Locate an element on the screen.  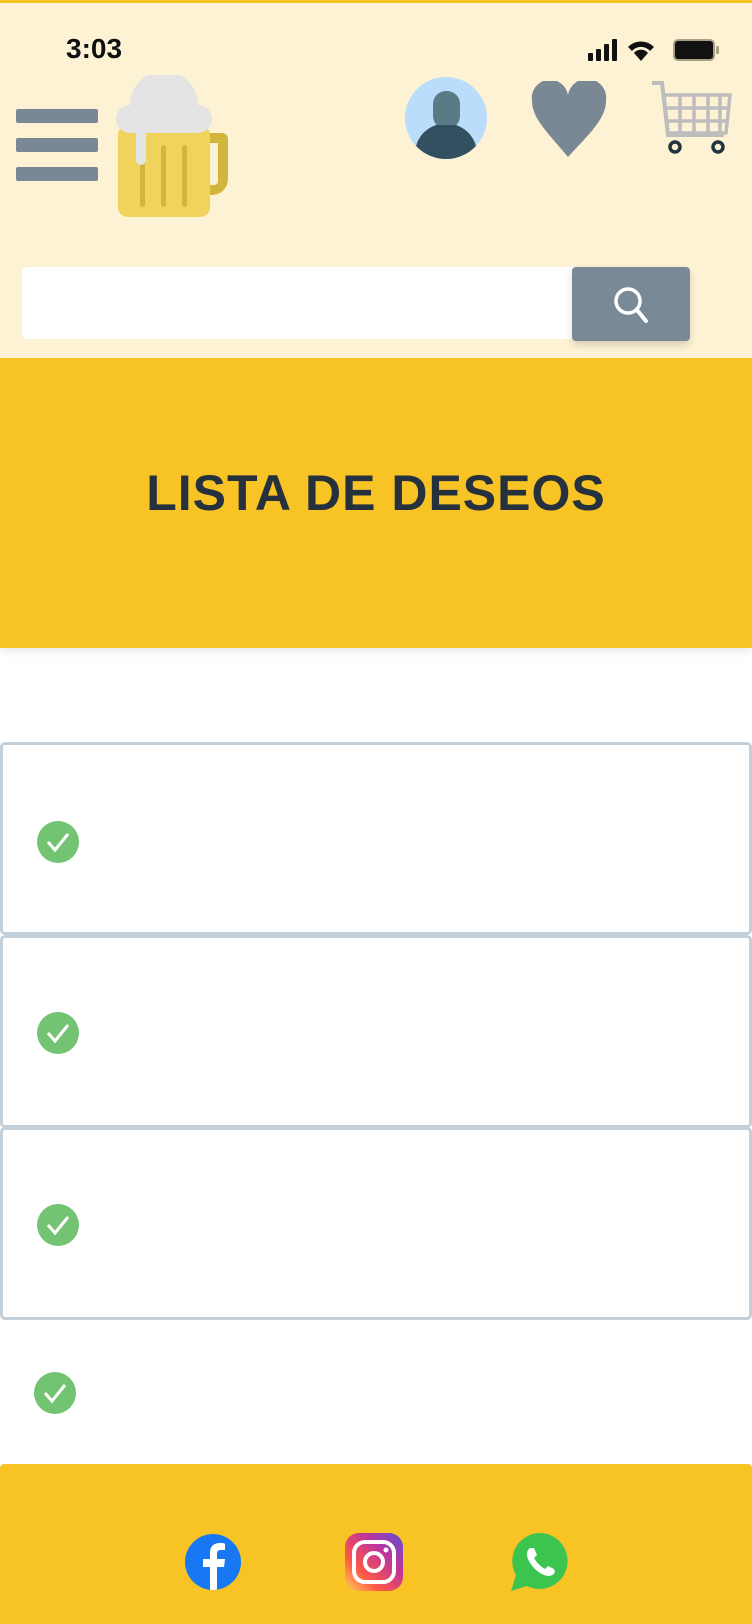
shopping-cart-icon is located at coordinates (692, 119).